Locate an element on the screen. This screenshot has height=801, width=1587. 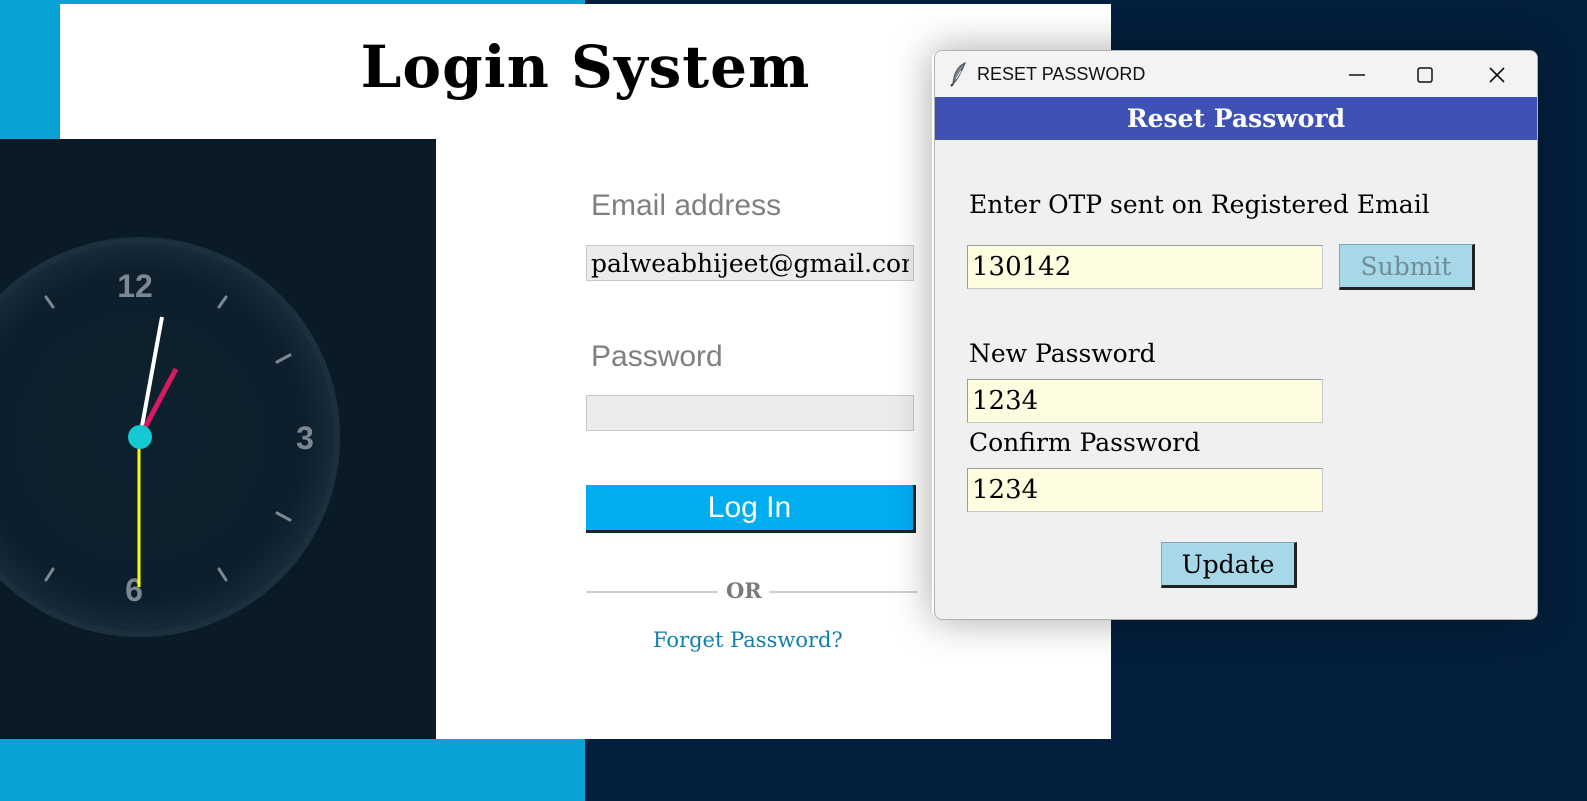
update-button: Update is located at coordinates (1229, 565).